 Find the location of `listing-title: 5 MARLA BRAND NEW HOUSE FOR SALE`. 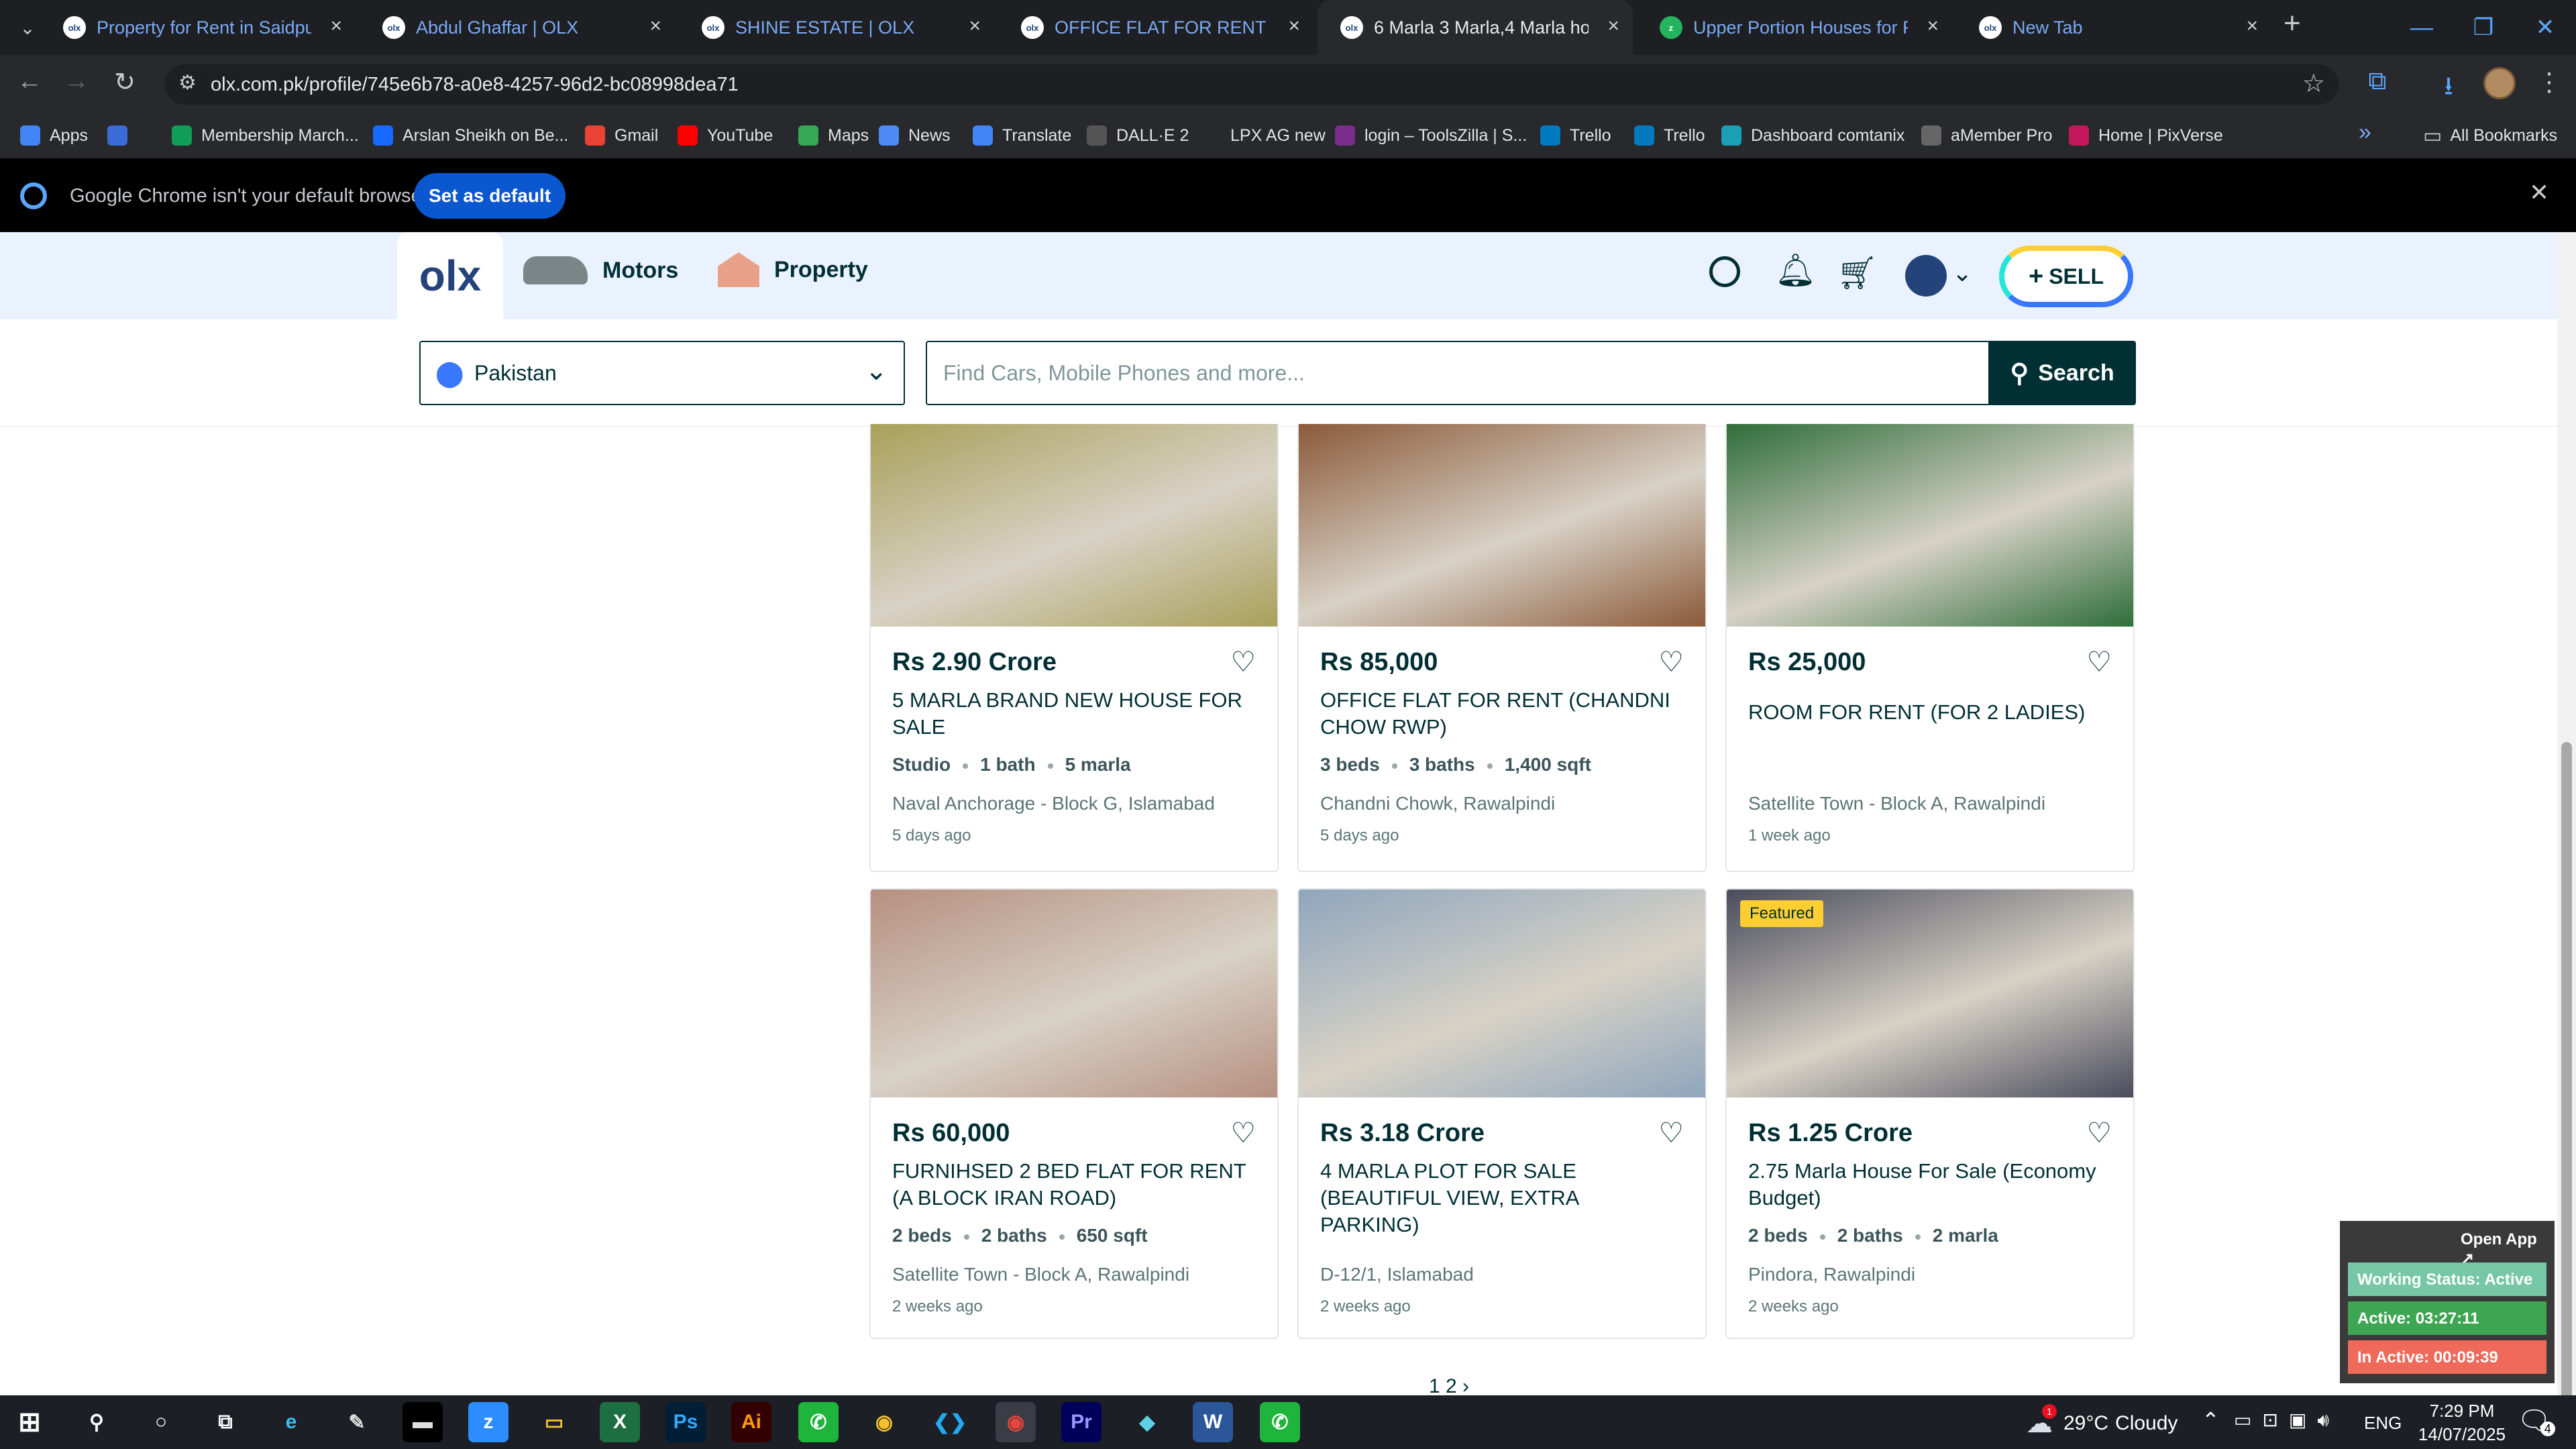

listing-title: 5 MARLA BRAND NEW HOUSE FOR SALE is located at coordinates (1071, 714).